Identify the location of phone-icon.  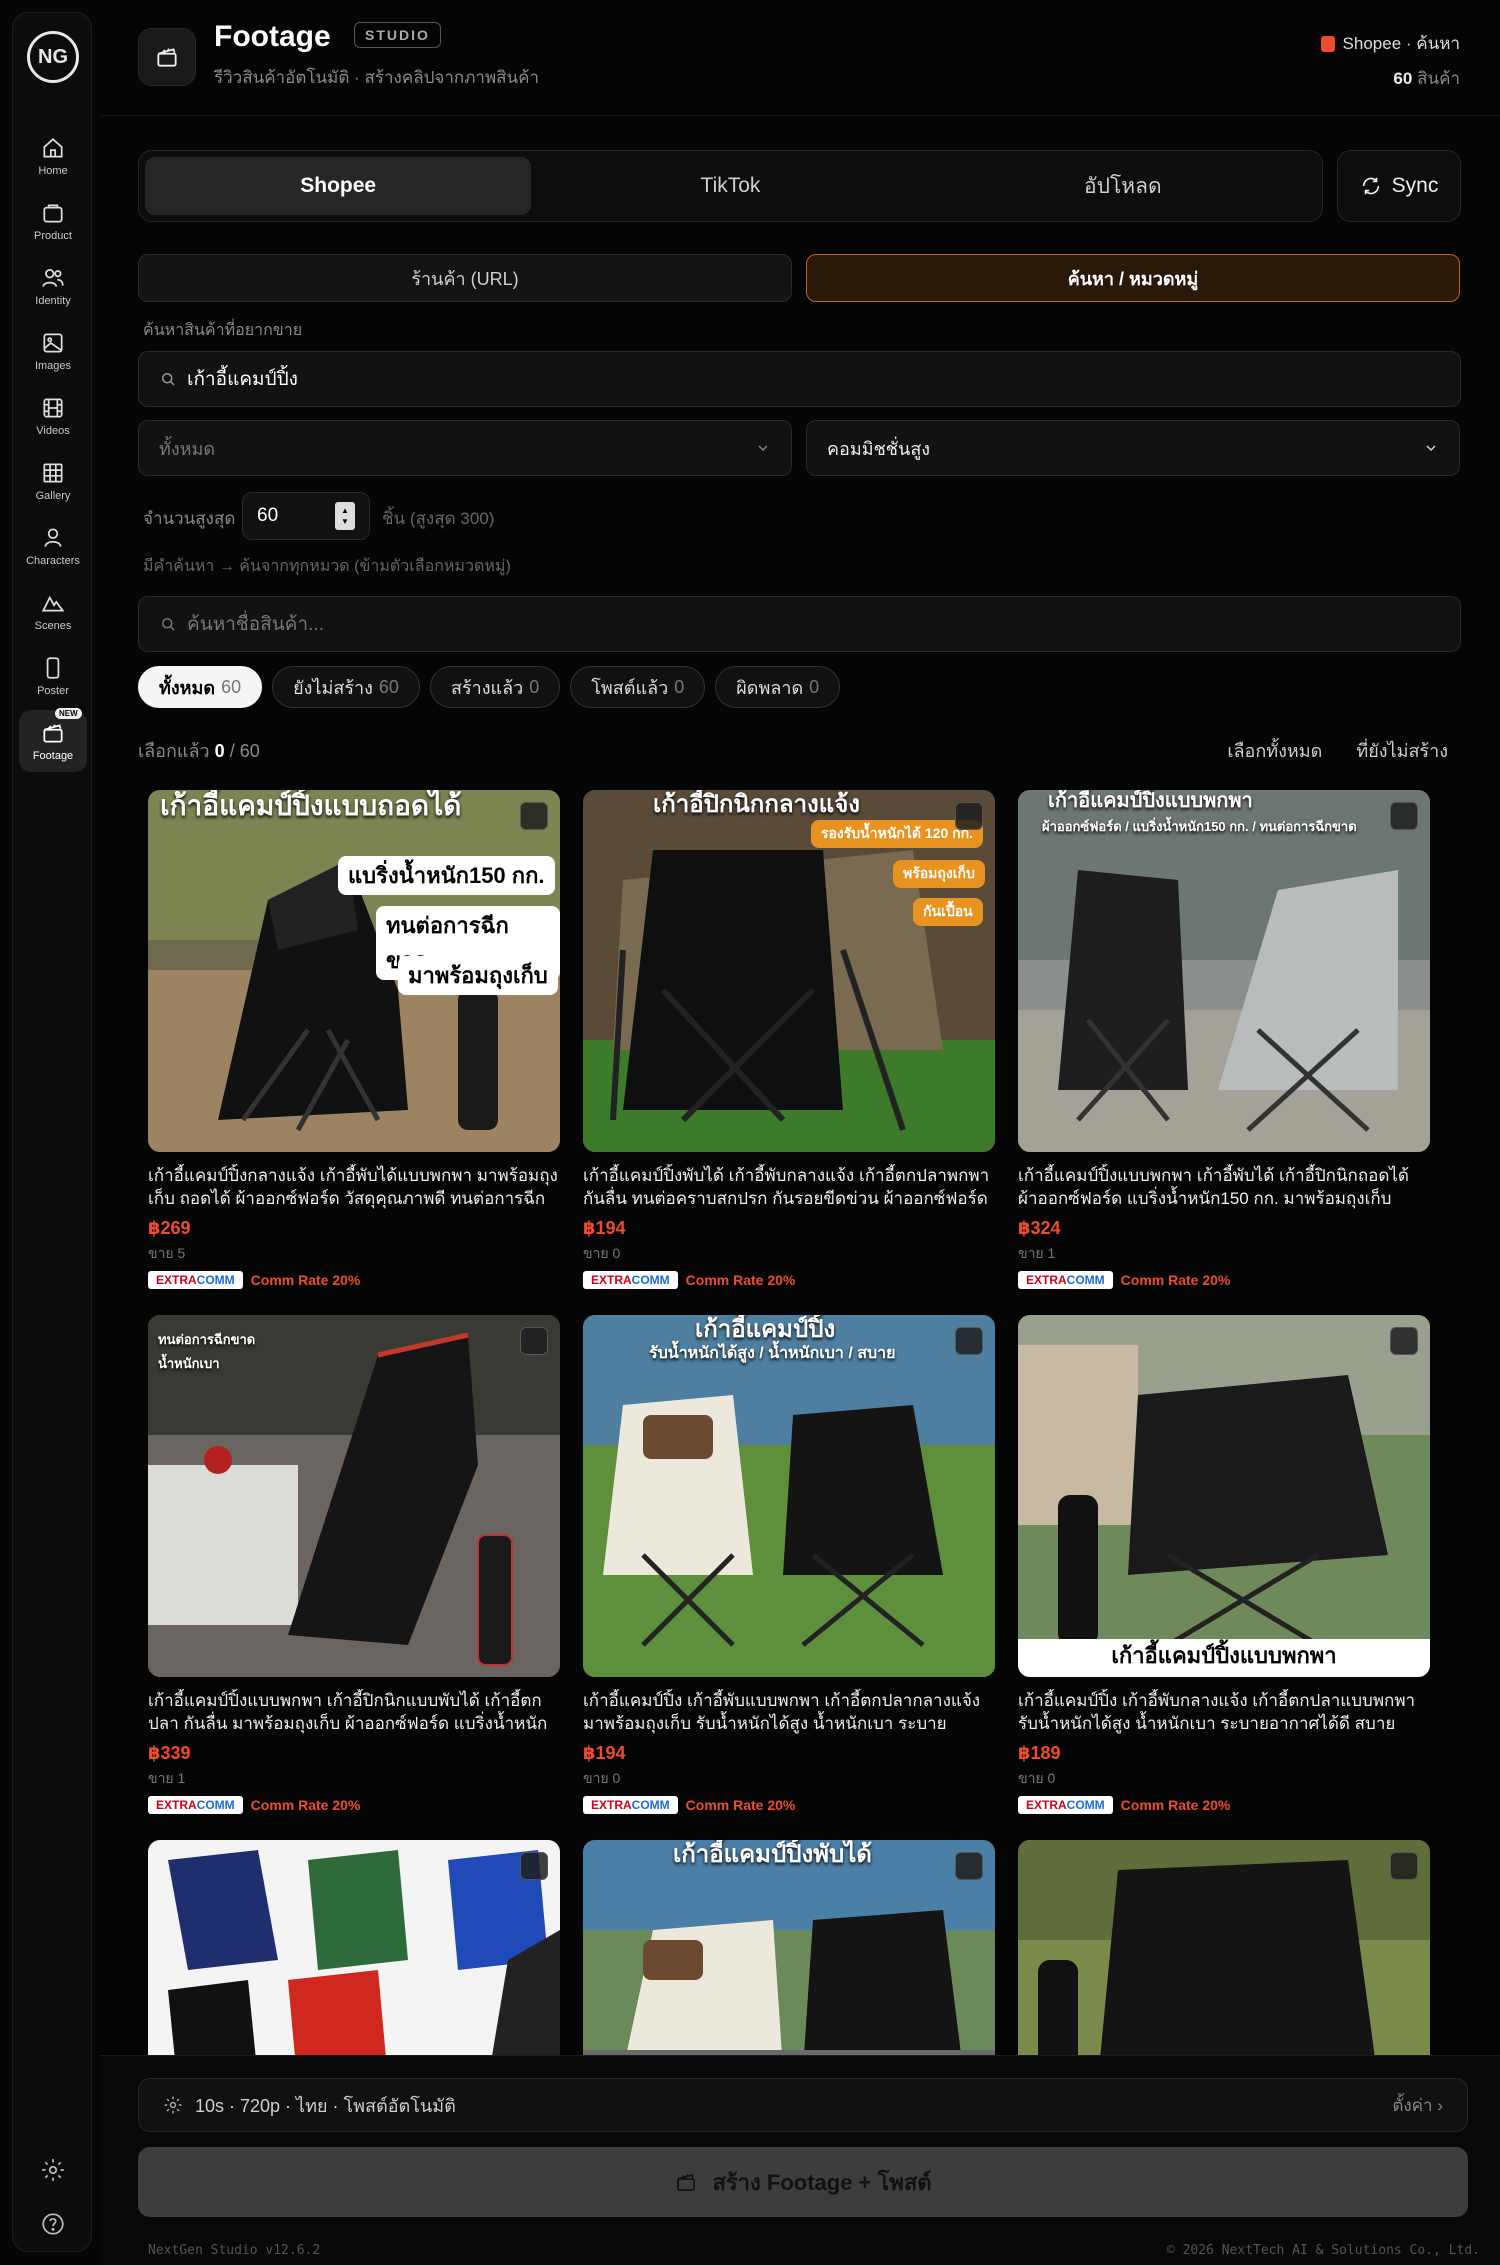
(53, 668).